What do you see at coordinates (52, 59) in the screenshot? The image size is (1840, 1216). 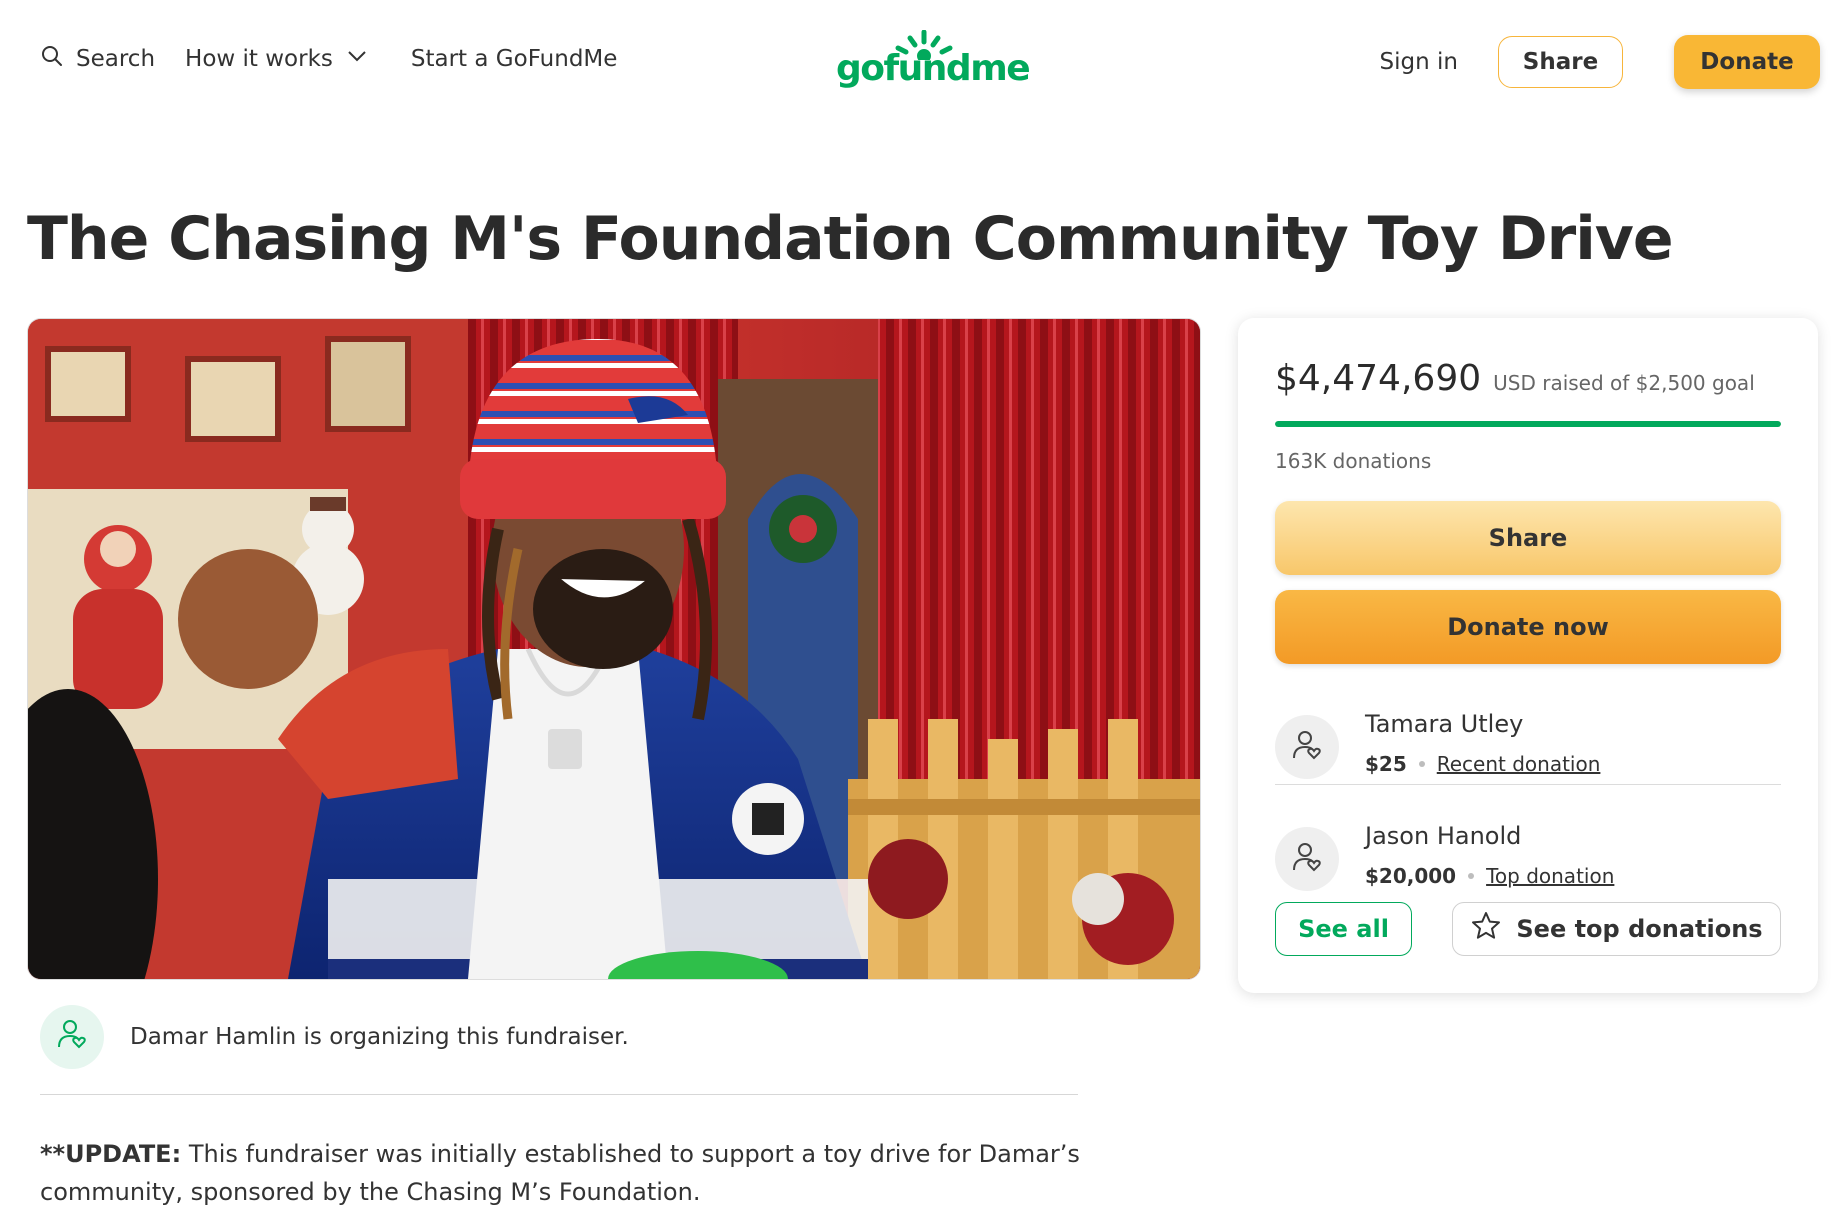 I see `search-icon` at bounding box center [52, 59].